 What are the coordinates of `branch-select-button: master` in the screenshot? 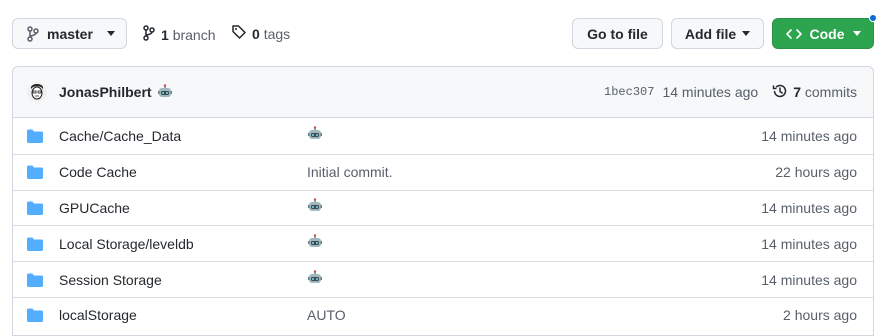 It's located at (69, 33).